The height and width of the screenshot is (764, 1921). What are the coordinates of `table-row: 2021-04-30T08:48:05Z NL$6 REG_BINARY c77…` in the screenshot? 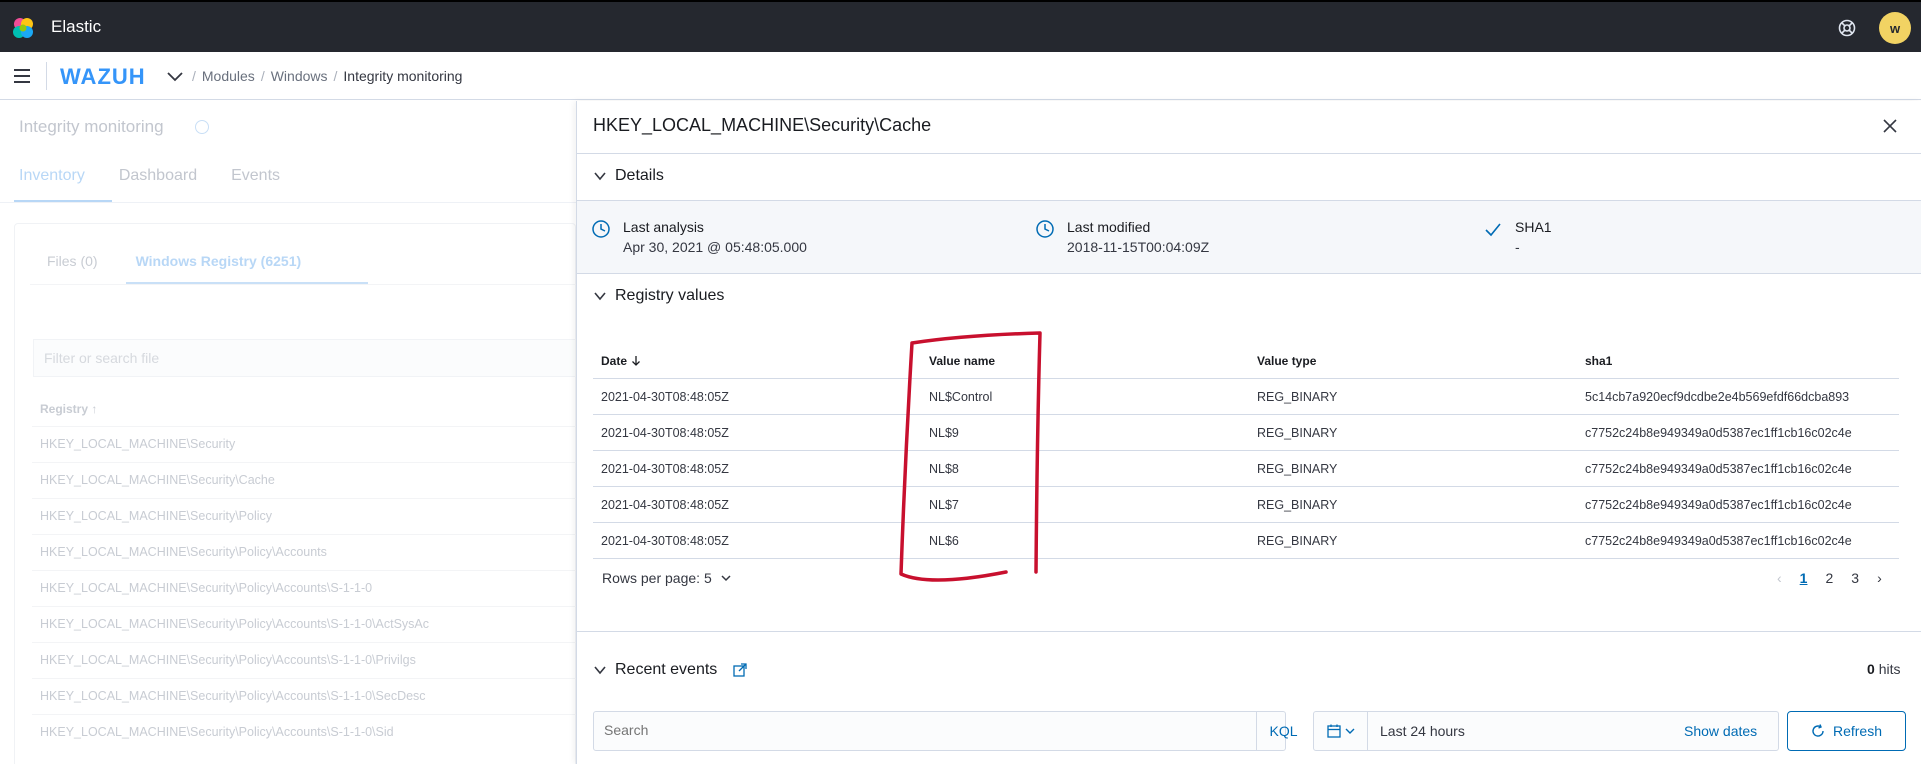 It's located at (1246, 541).